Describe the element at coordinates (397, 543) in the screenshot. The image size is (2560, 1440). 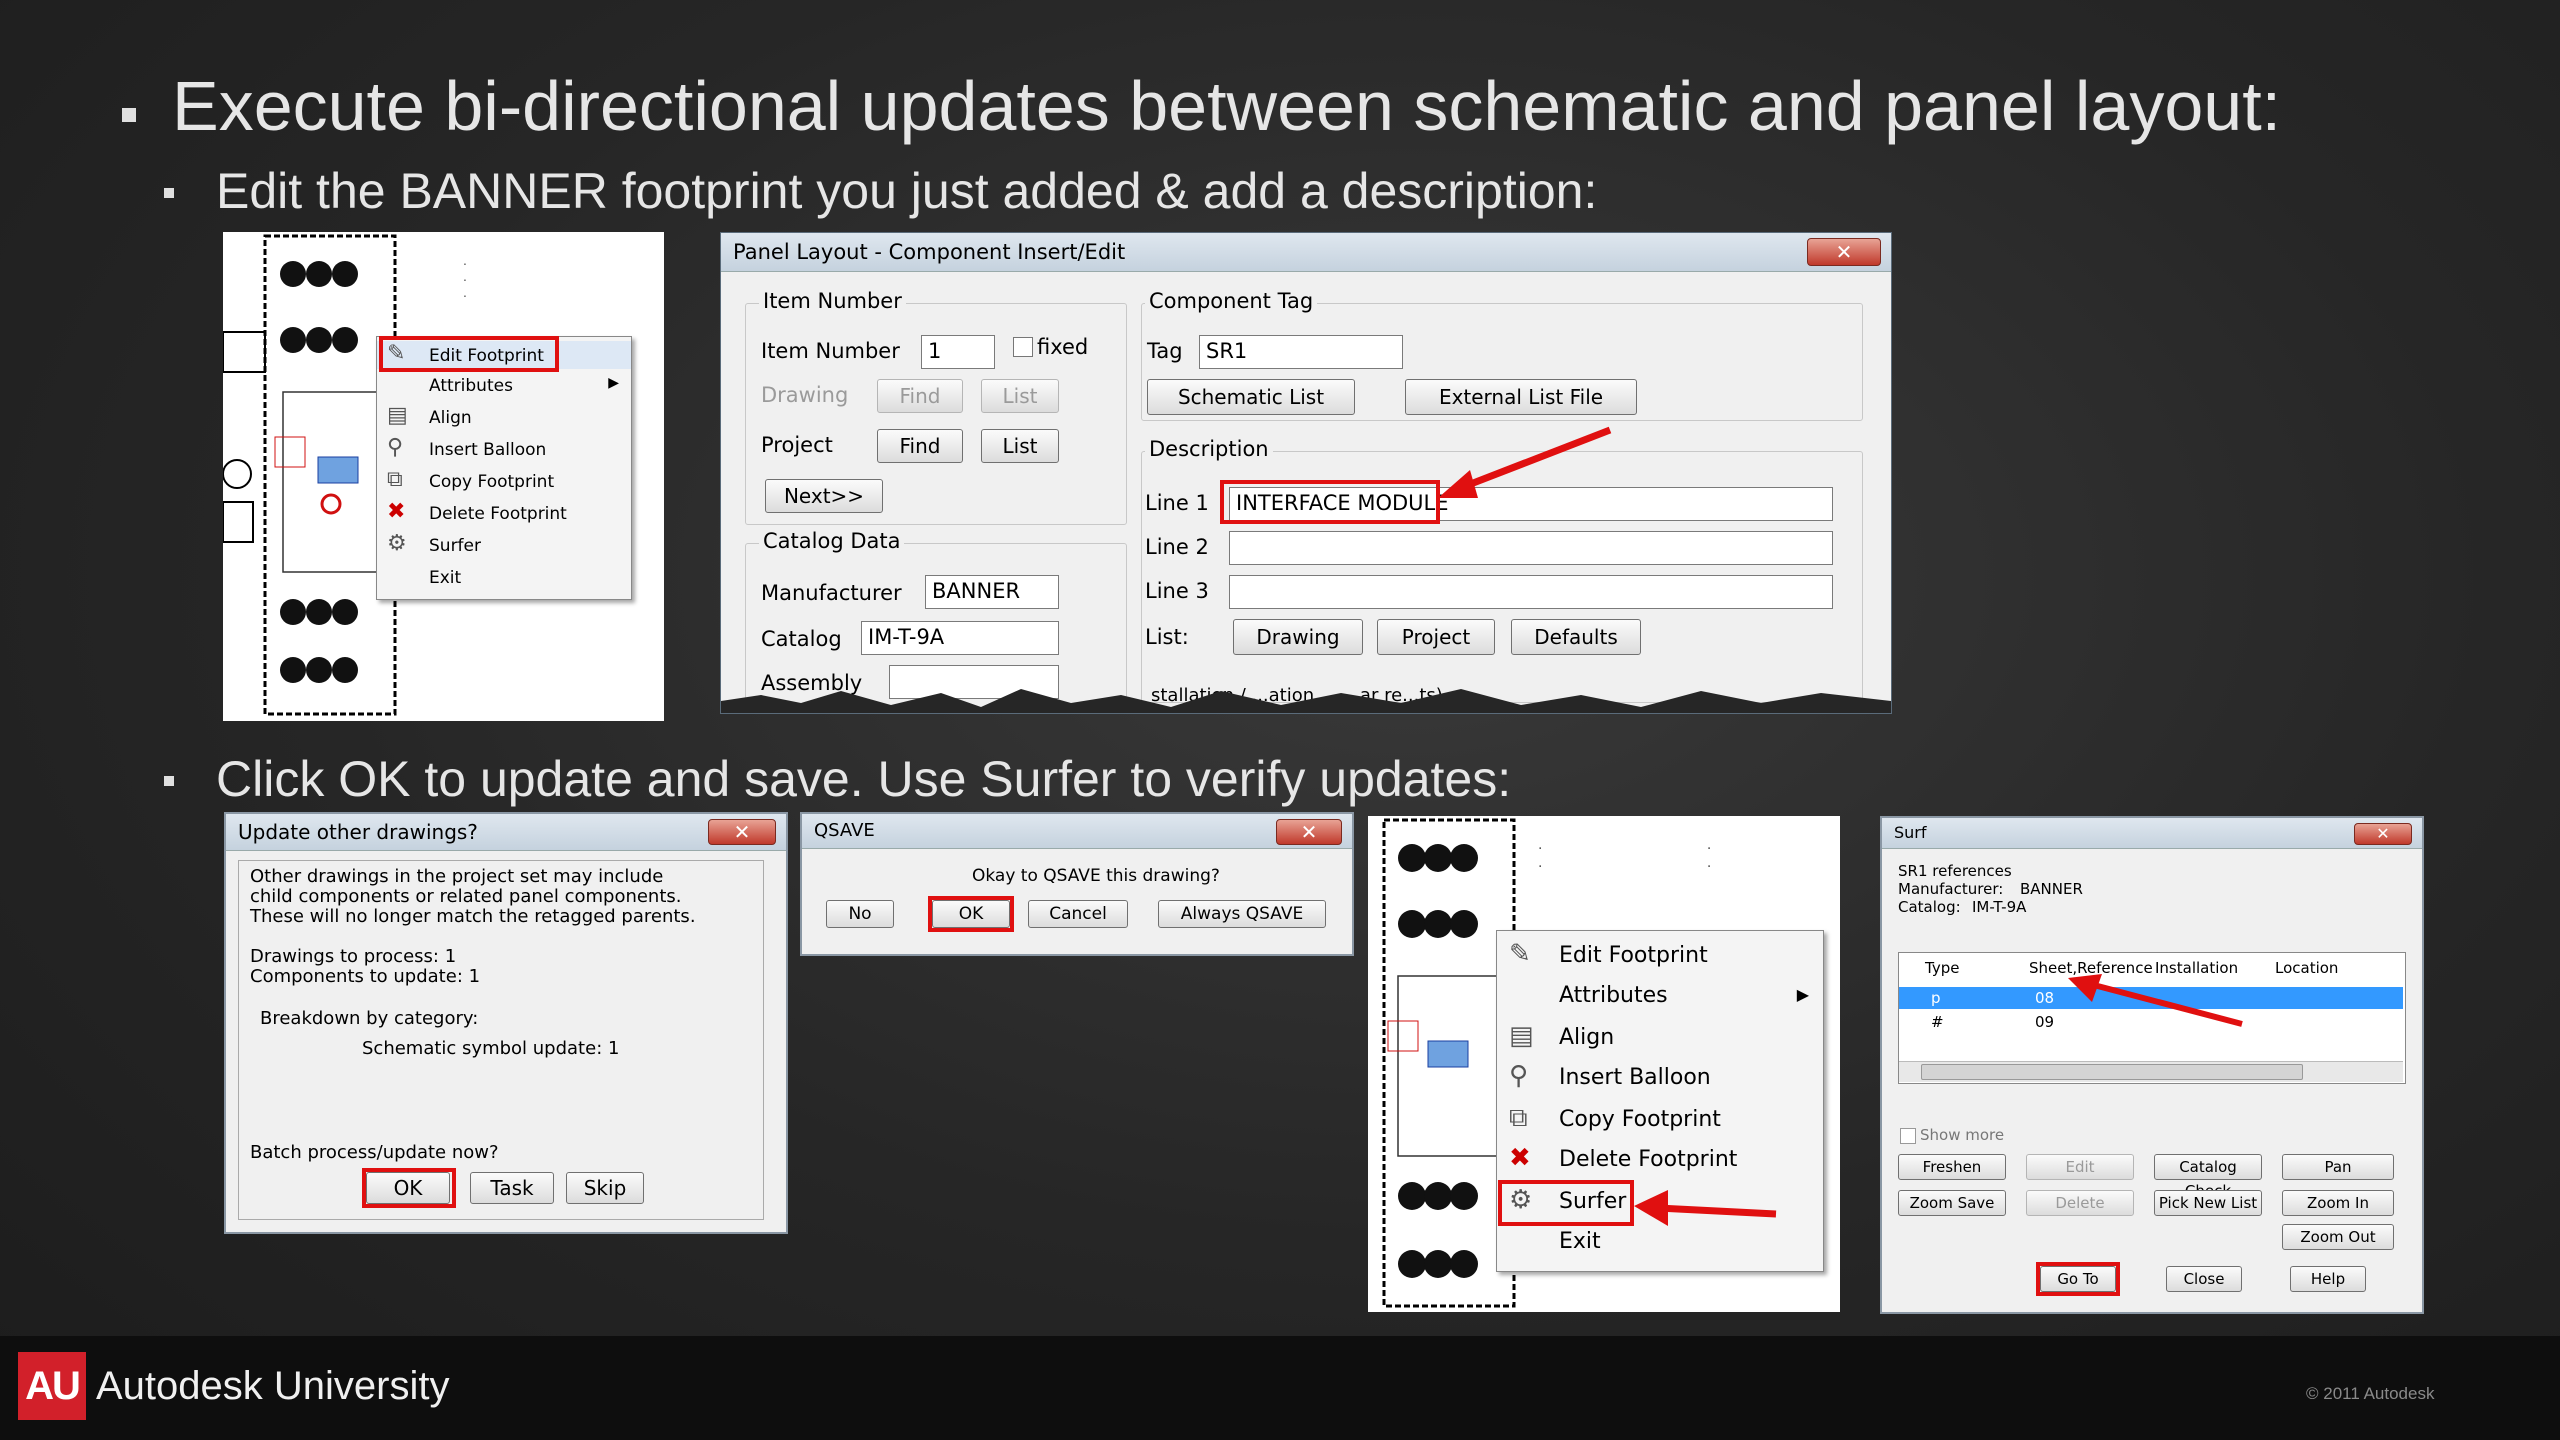
I see `surfer-icon: ⚙` at that location.